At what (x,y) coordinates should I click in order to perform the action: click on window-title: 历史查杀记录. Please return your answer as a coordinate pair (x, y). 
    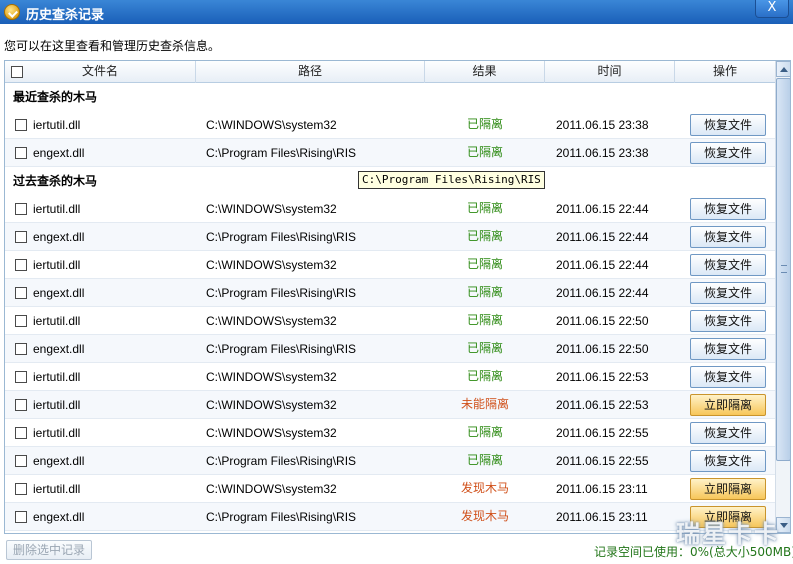
    Looking at the image, I should click on (65, 15).